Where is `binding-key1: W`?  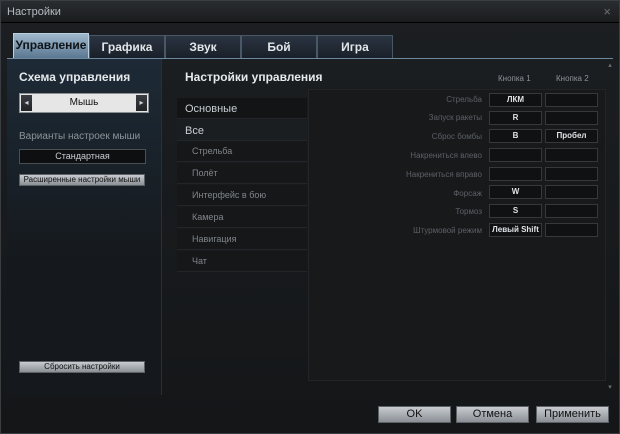
binding-key1: W is located at coordinates (515, 192).